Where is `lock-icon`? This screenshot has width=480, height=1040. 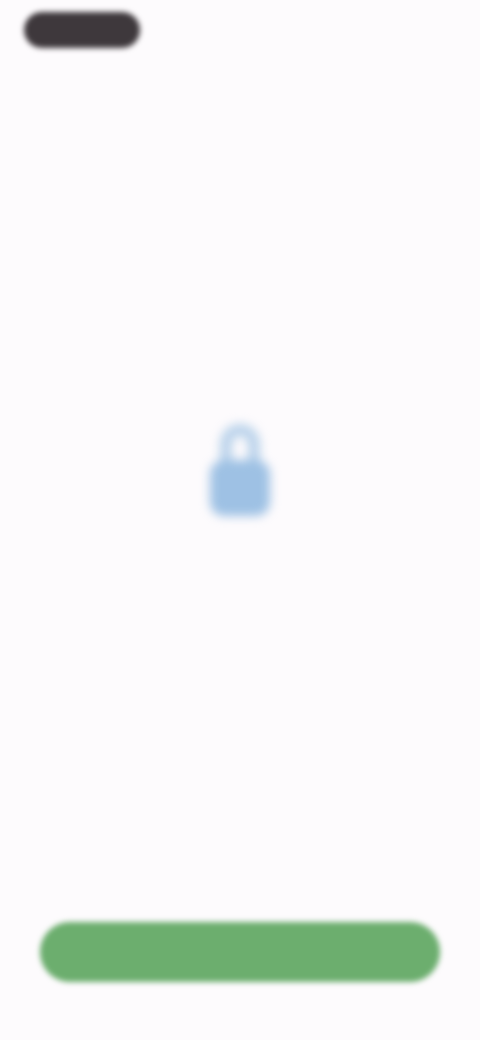
lock-icon is located at coordinates (240, 470).